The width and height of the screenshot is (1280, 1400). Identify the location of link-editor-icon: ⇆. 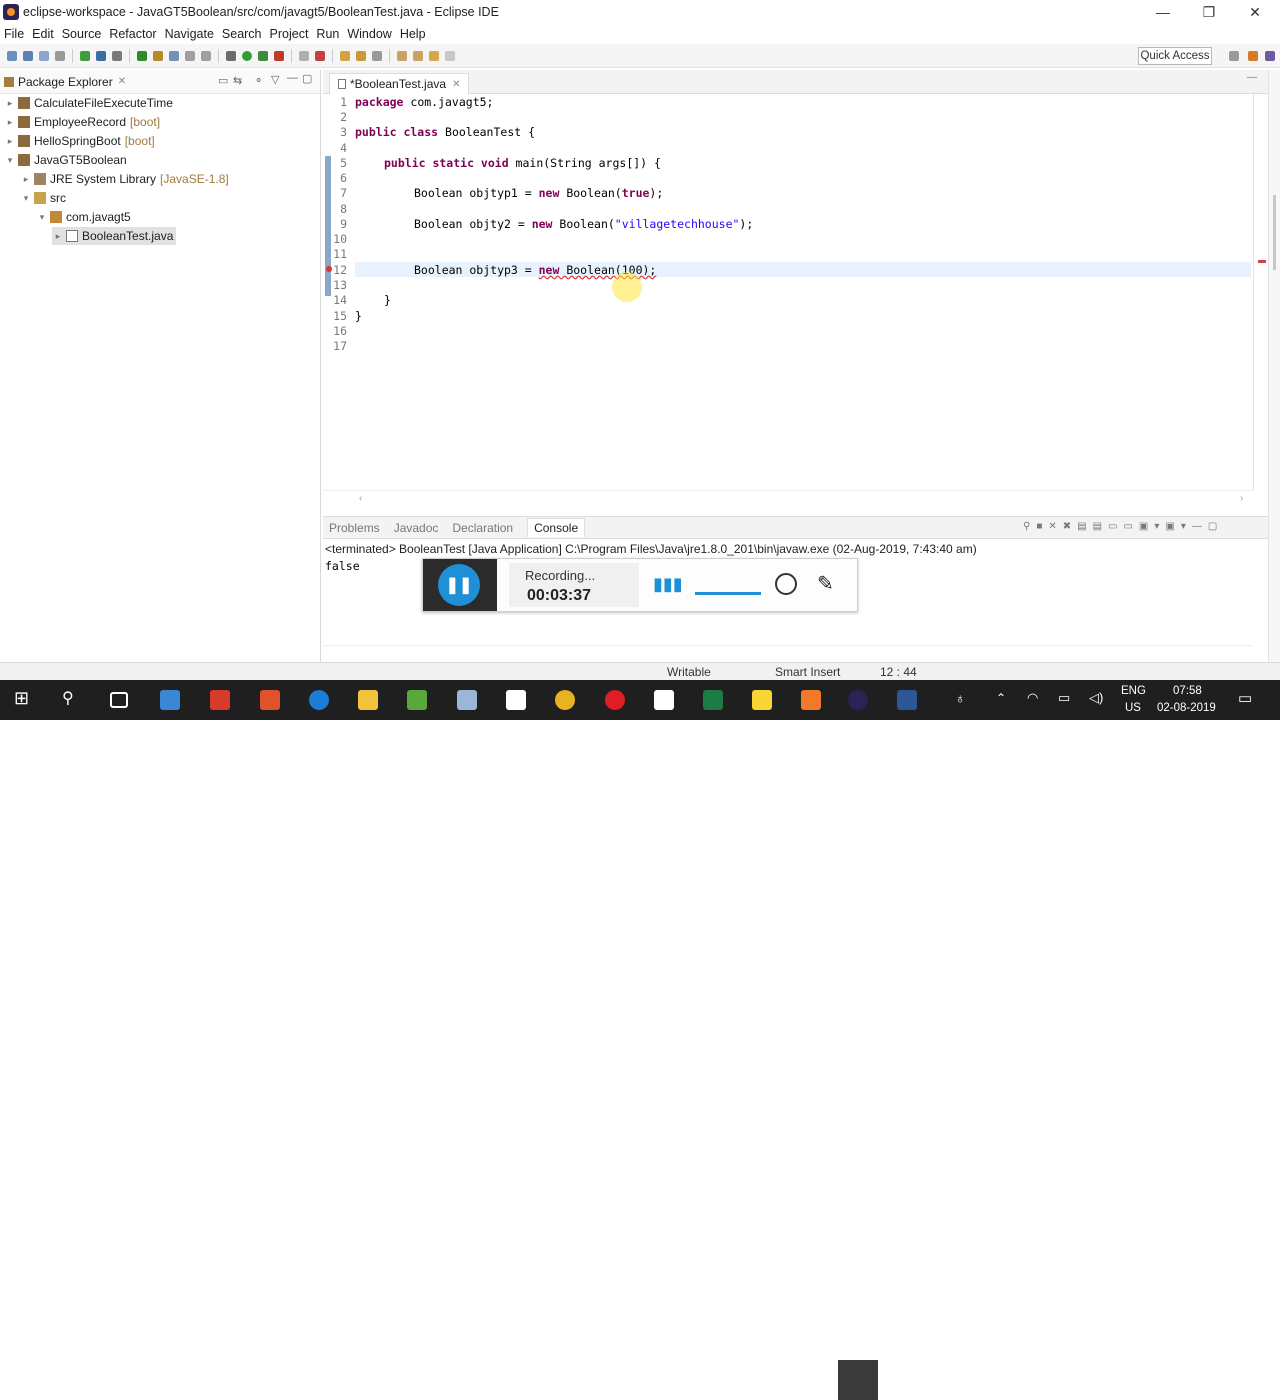
(237, 80).